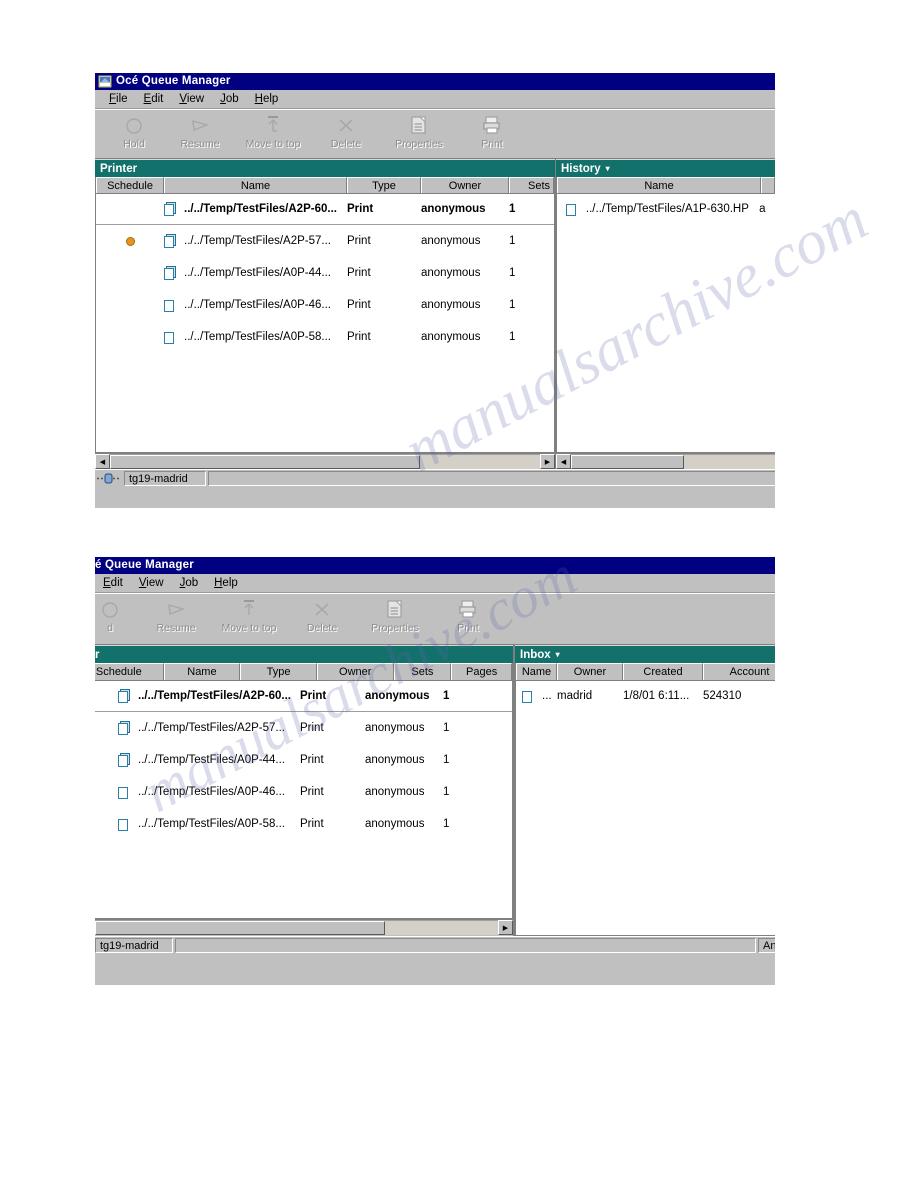 This screenshot has width=918, height=1188. Describe the element at coordinates (419, 125) in the screenshot. I see `properties-icon` at that location.